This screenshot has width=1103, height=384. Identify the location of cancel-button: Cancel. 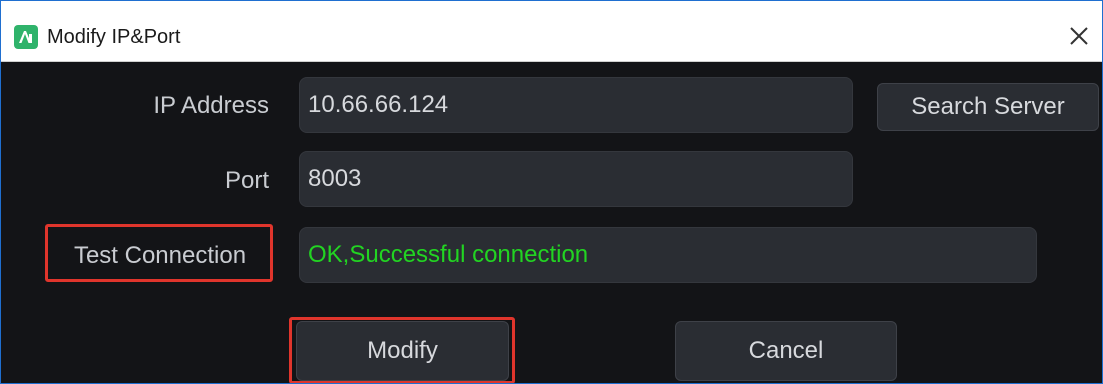
(786, 351).